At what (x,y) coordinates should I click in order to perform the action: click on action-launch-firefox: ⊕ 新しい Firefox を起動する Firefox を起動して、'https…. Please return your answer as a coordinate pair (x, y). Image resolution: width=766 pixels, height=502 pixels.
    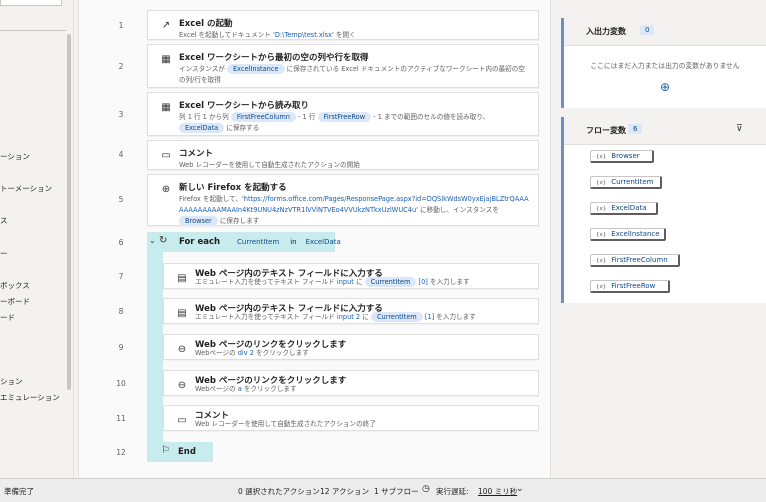
    Looking at the image, I should click on (343, 200).